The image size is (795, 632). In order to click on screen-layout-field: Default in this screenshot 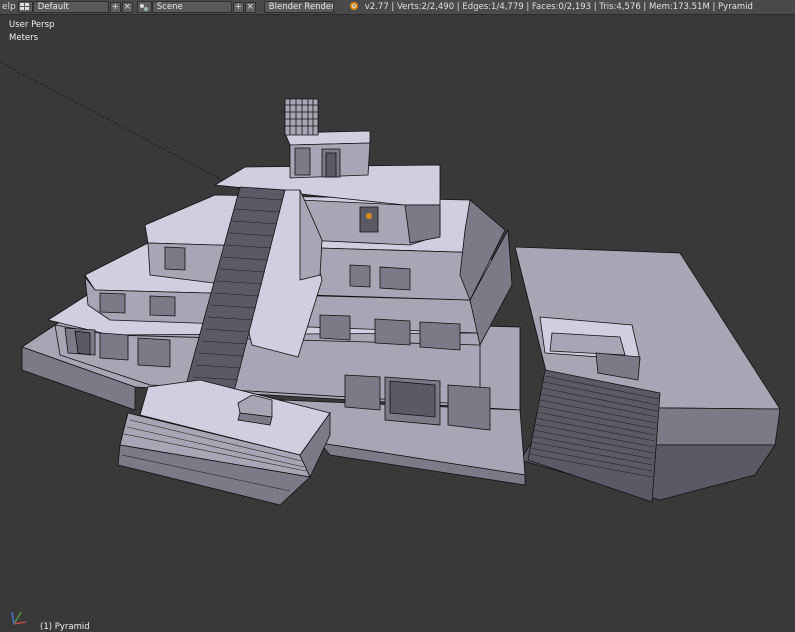, I will do `click(70, 7)`.